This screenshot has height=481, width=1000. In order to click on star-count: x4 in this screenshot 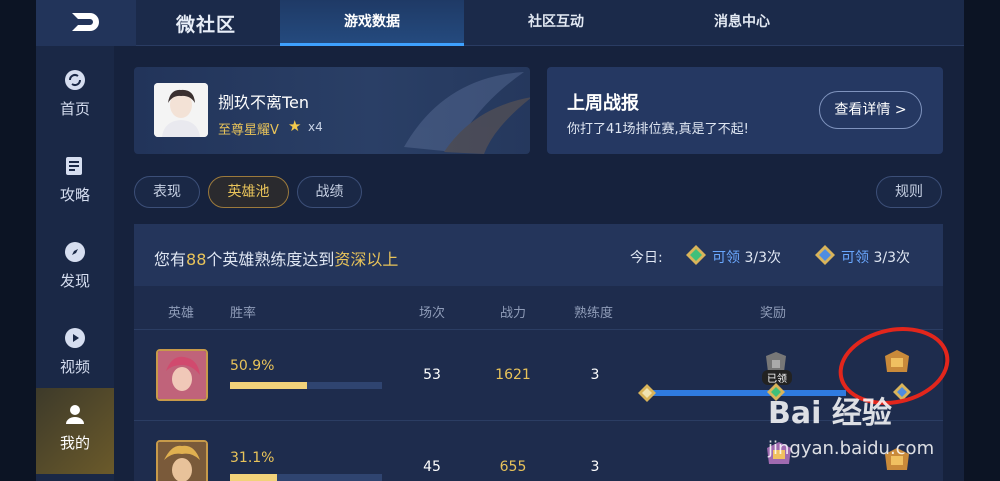, I will do `click(315, 127)`.